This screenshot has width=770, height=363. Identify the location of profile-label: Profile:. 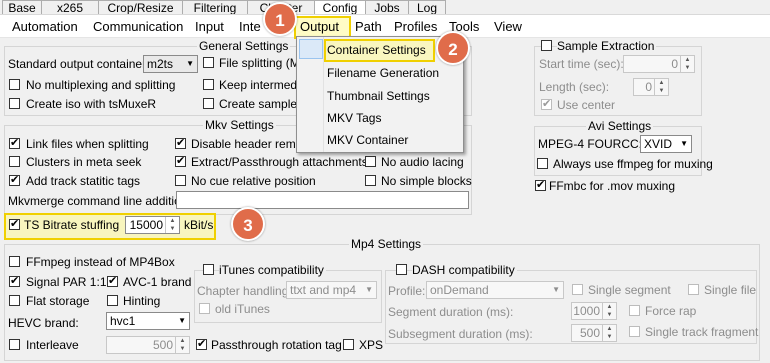
(407, 291).